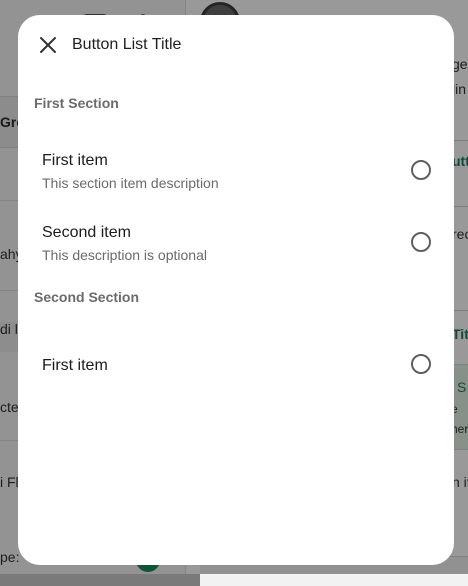  I want to click on dialog-title: Button List Title, so click(127, 44).